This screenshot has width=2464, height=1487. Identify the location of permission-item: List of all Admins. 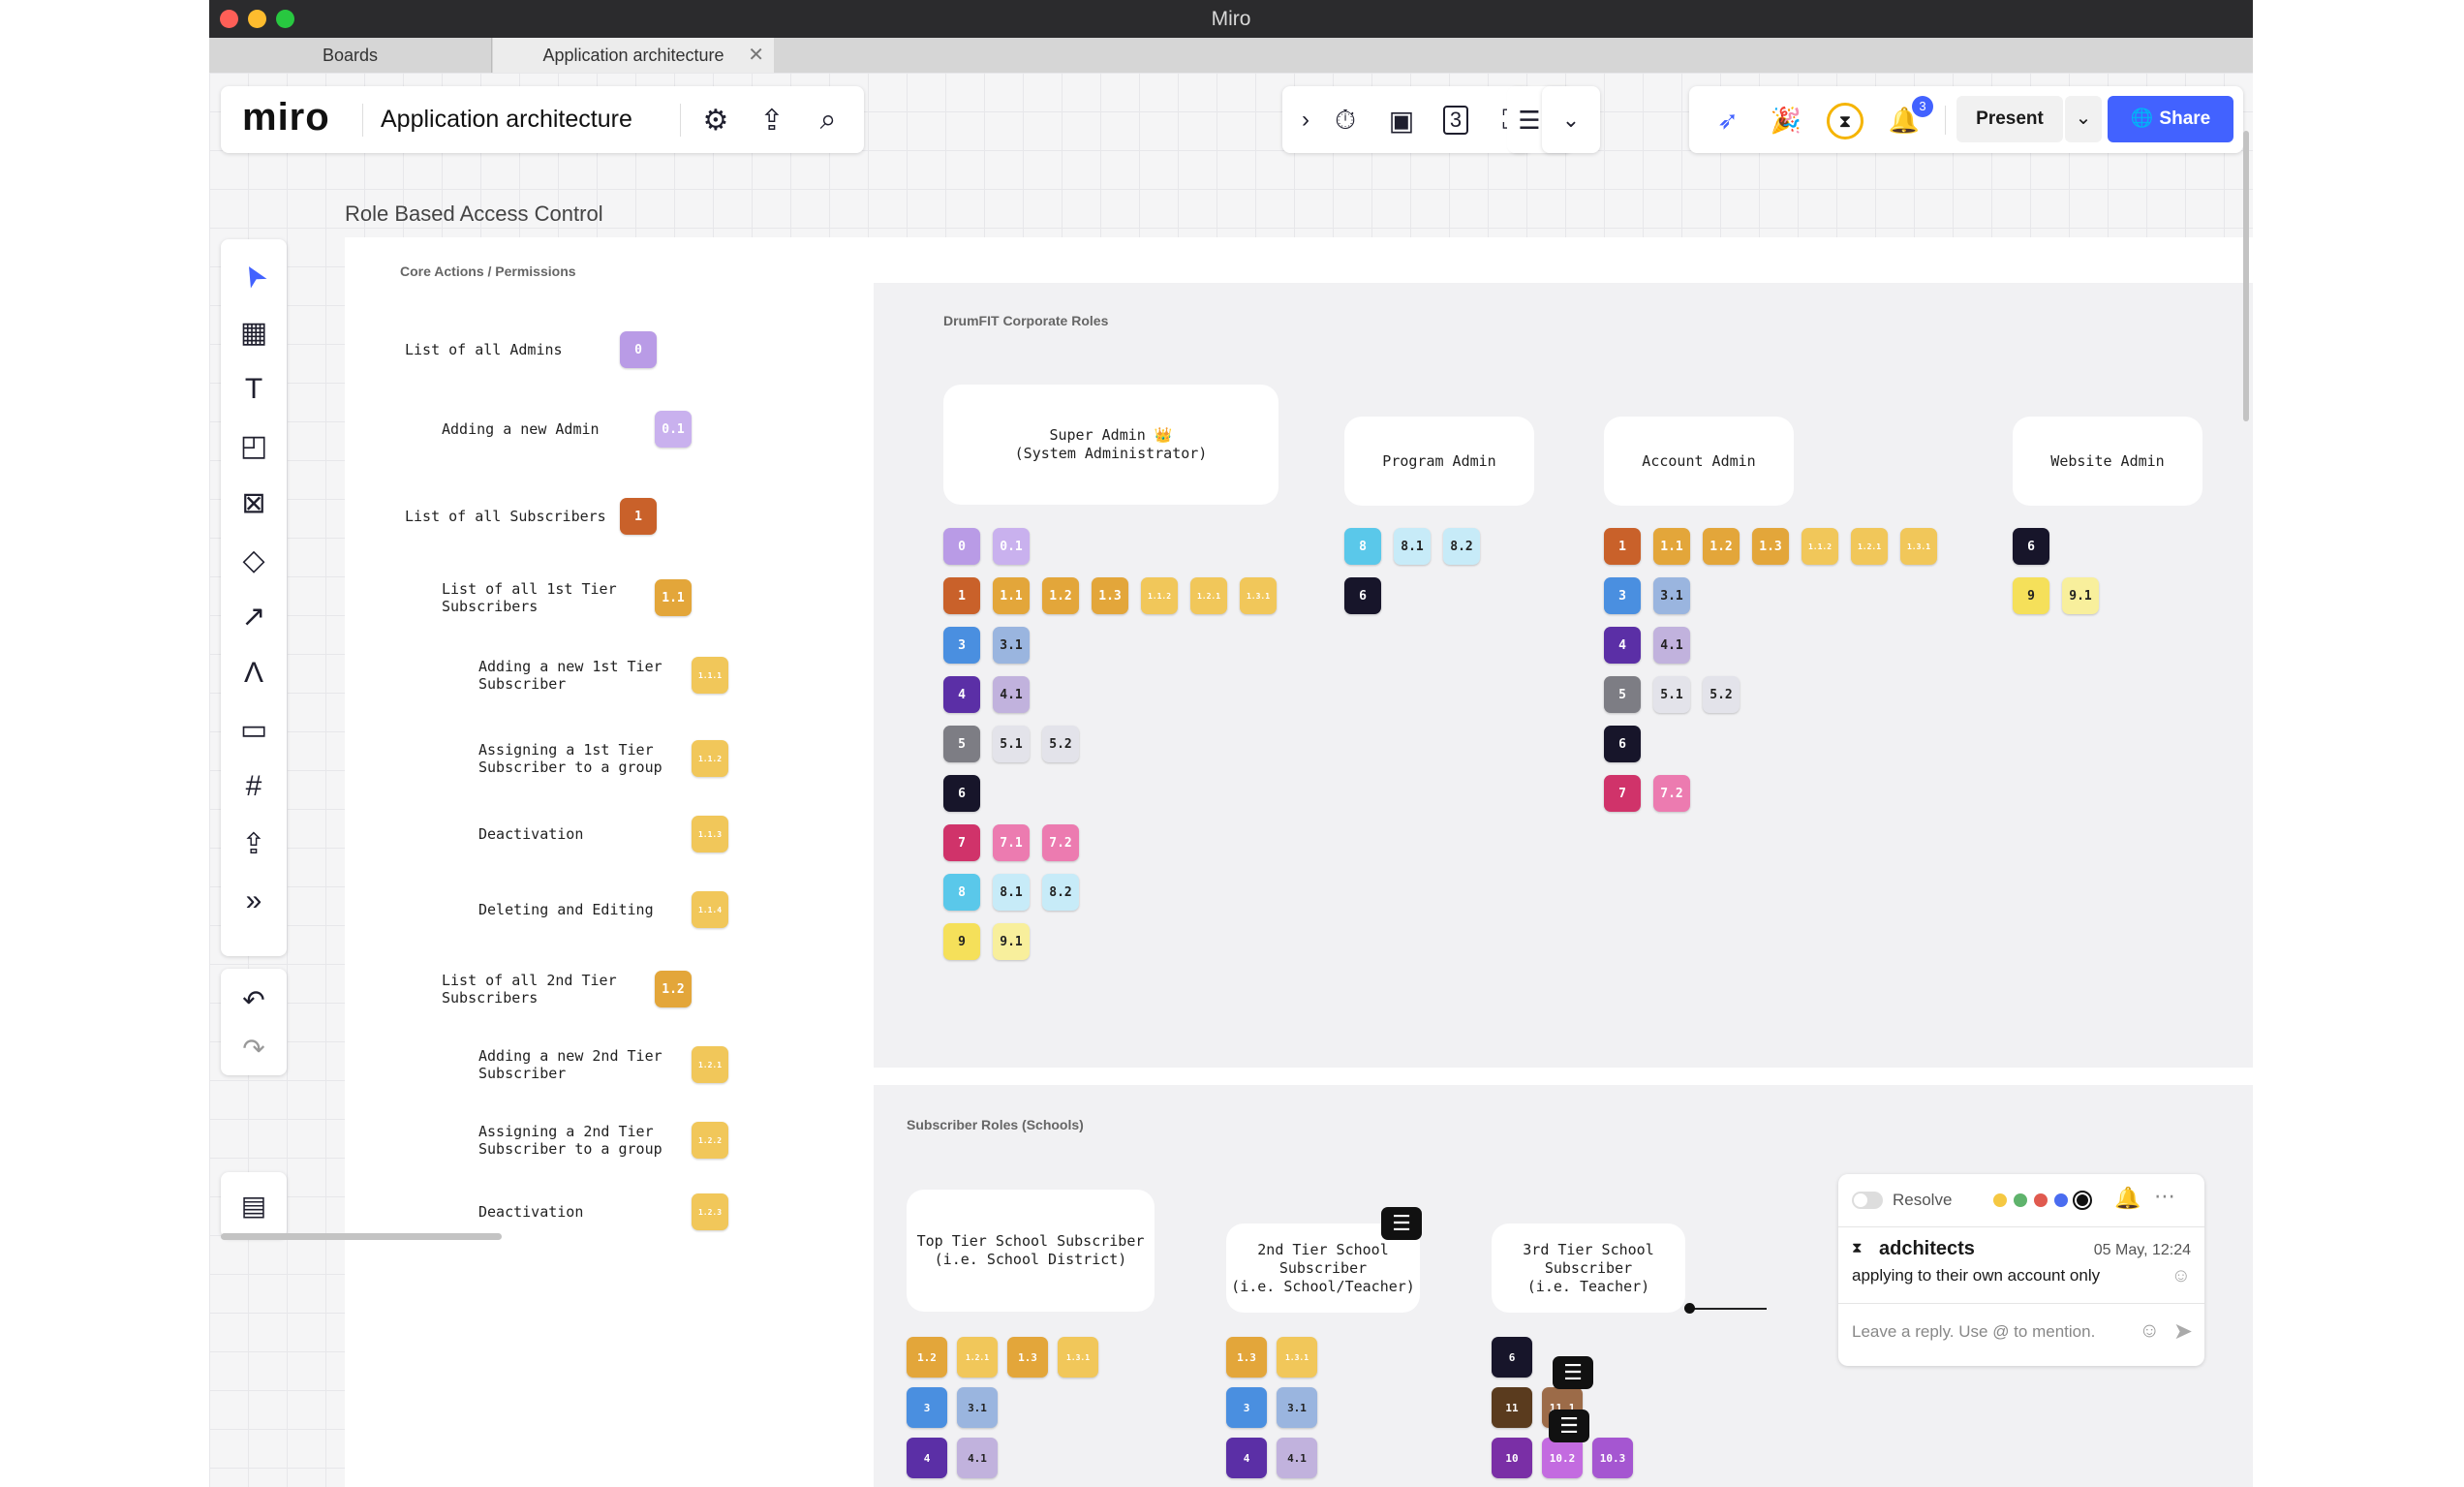
(506, 350).